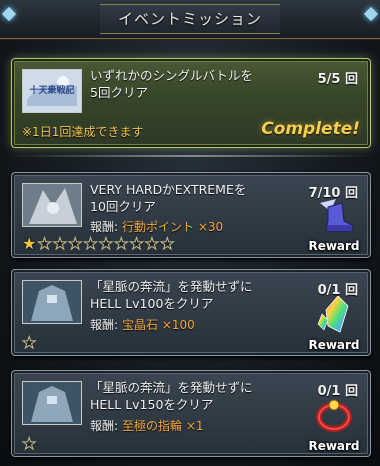 The width and height of the screenshot is (380, 466). What do you see at coordinates (173, 227) in the screenshot?
I see `reward-value: 行動ポイント ×30` at bounding box center [173, 227].